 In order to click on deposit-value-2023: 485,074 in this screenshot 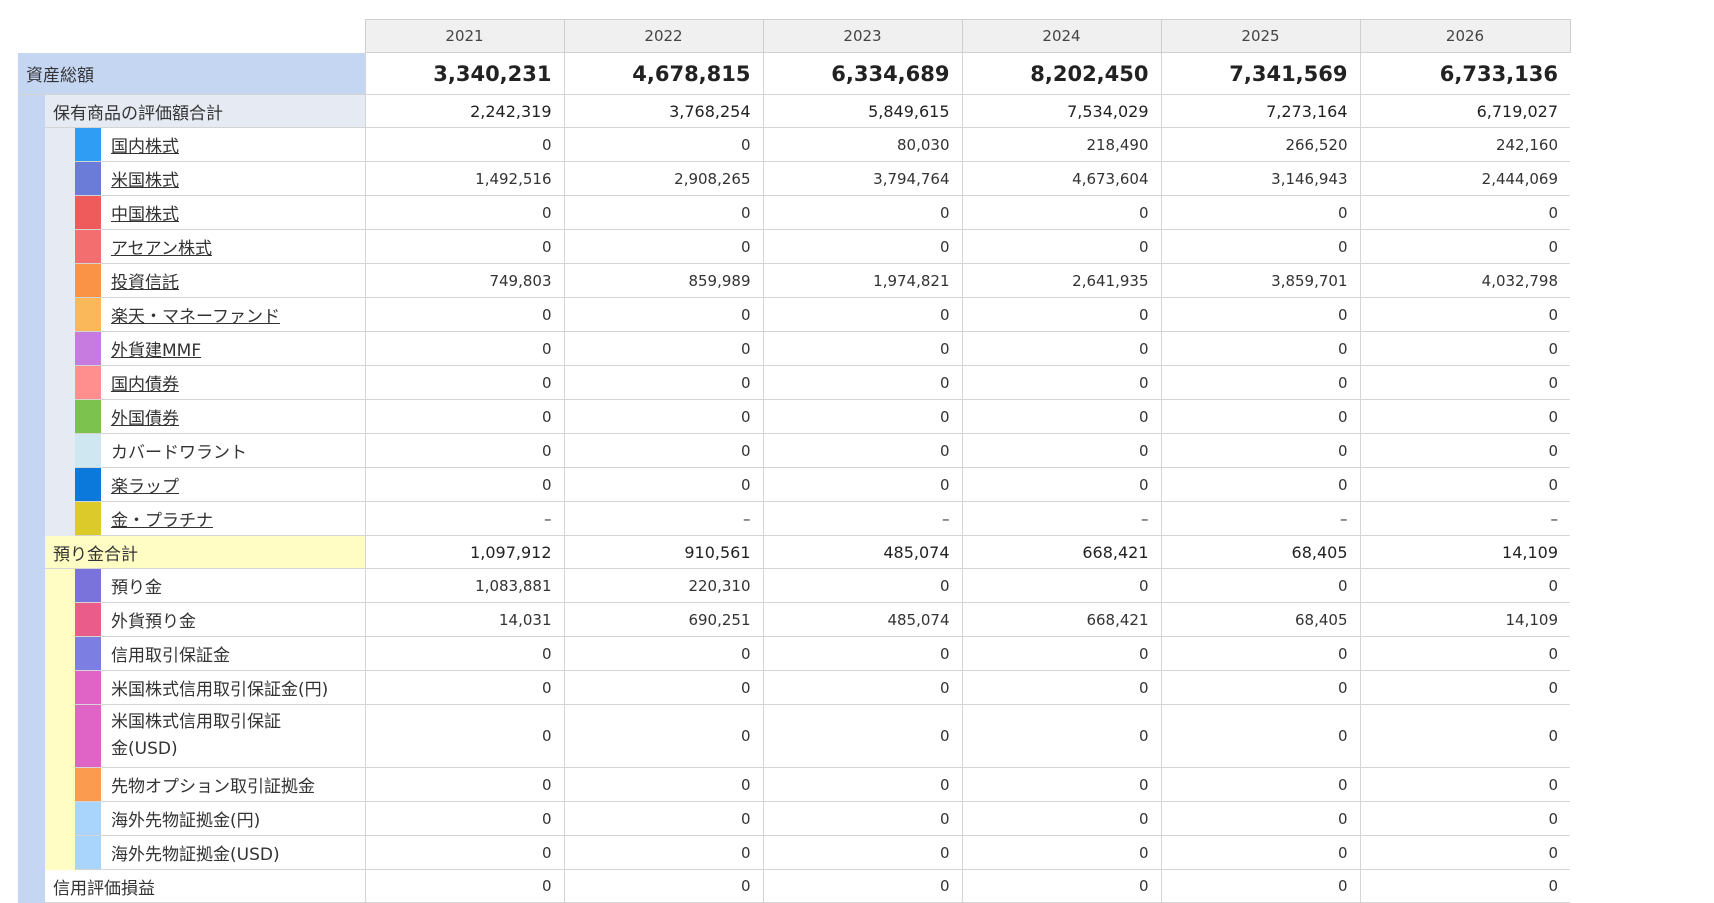, I will do `click(863, 619)`.